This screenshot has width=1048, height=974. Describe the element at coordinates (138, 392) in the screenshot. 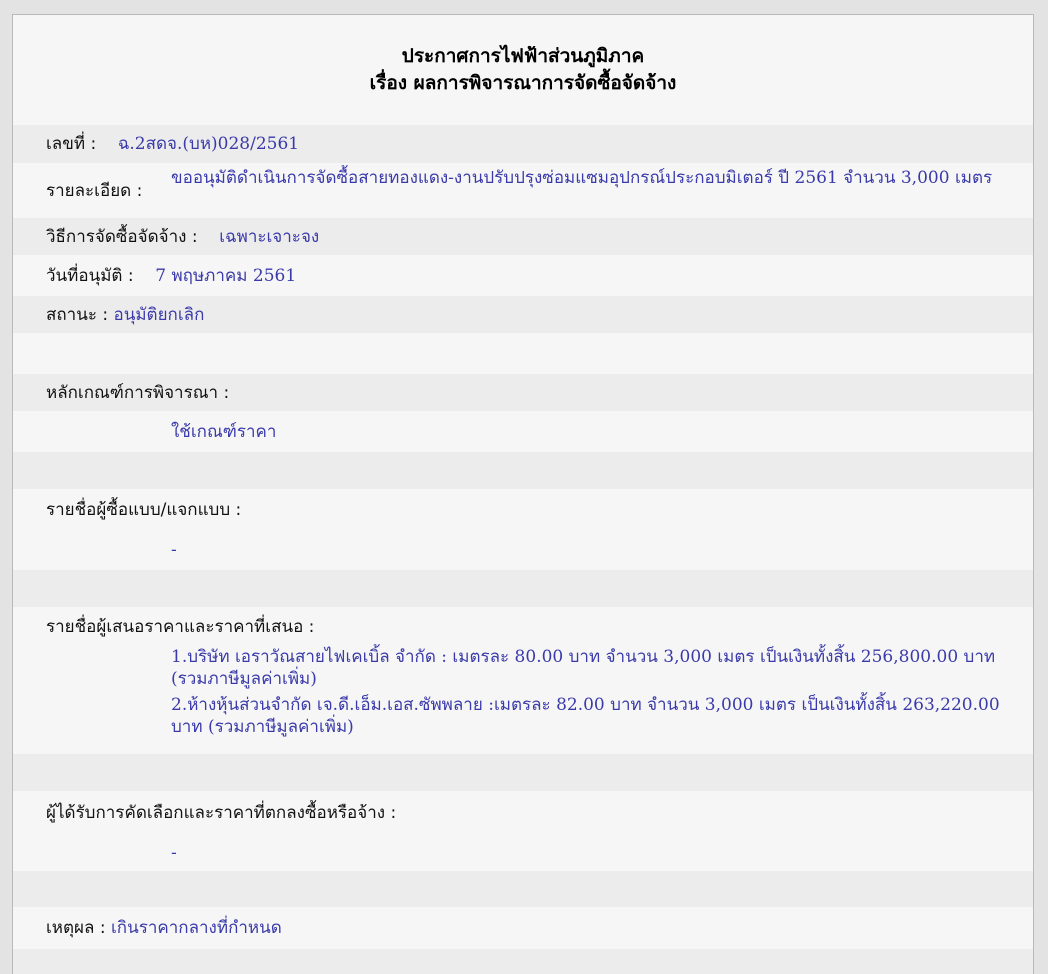

I see `criteria-label: หลักเกณฑ์การพิจารณา :` at that location.